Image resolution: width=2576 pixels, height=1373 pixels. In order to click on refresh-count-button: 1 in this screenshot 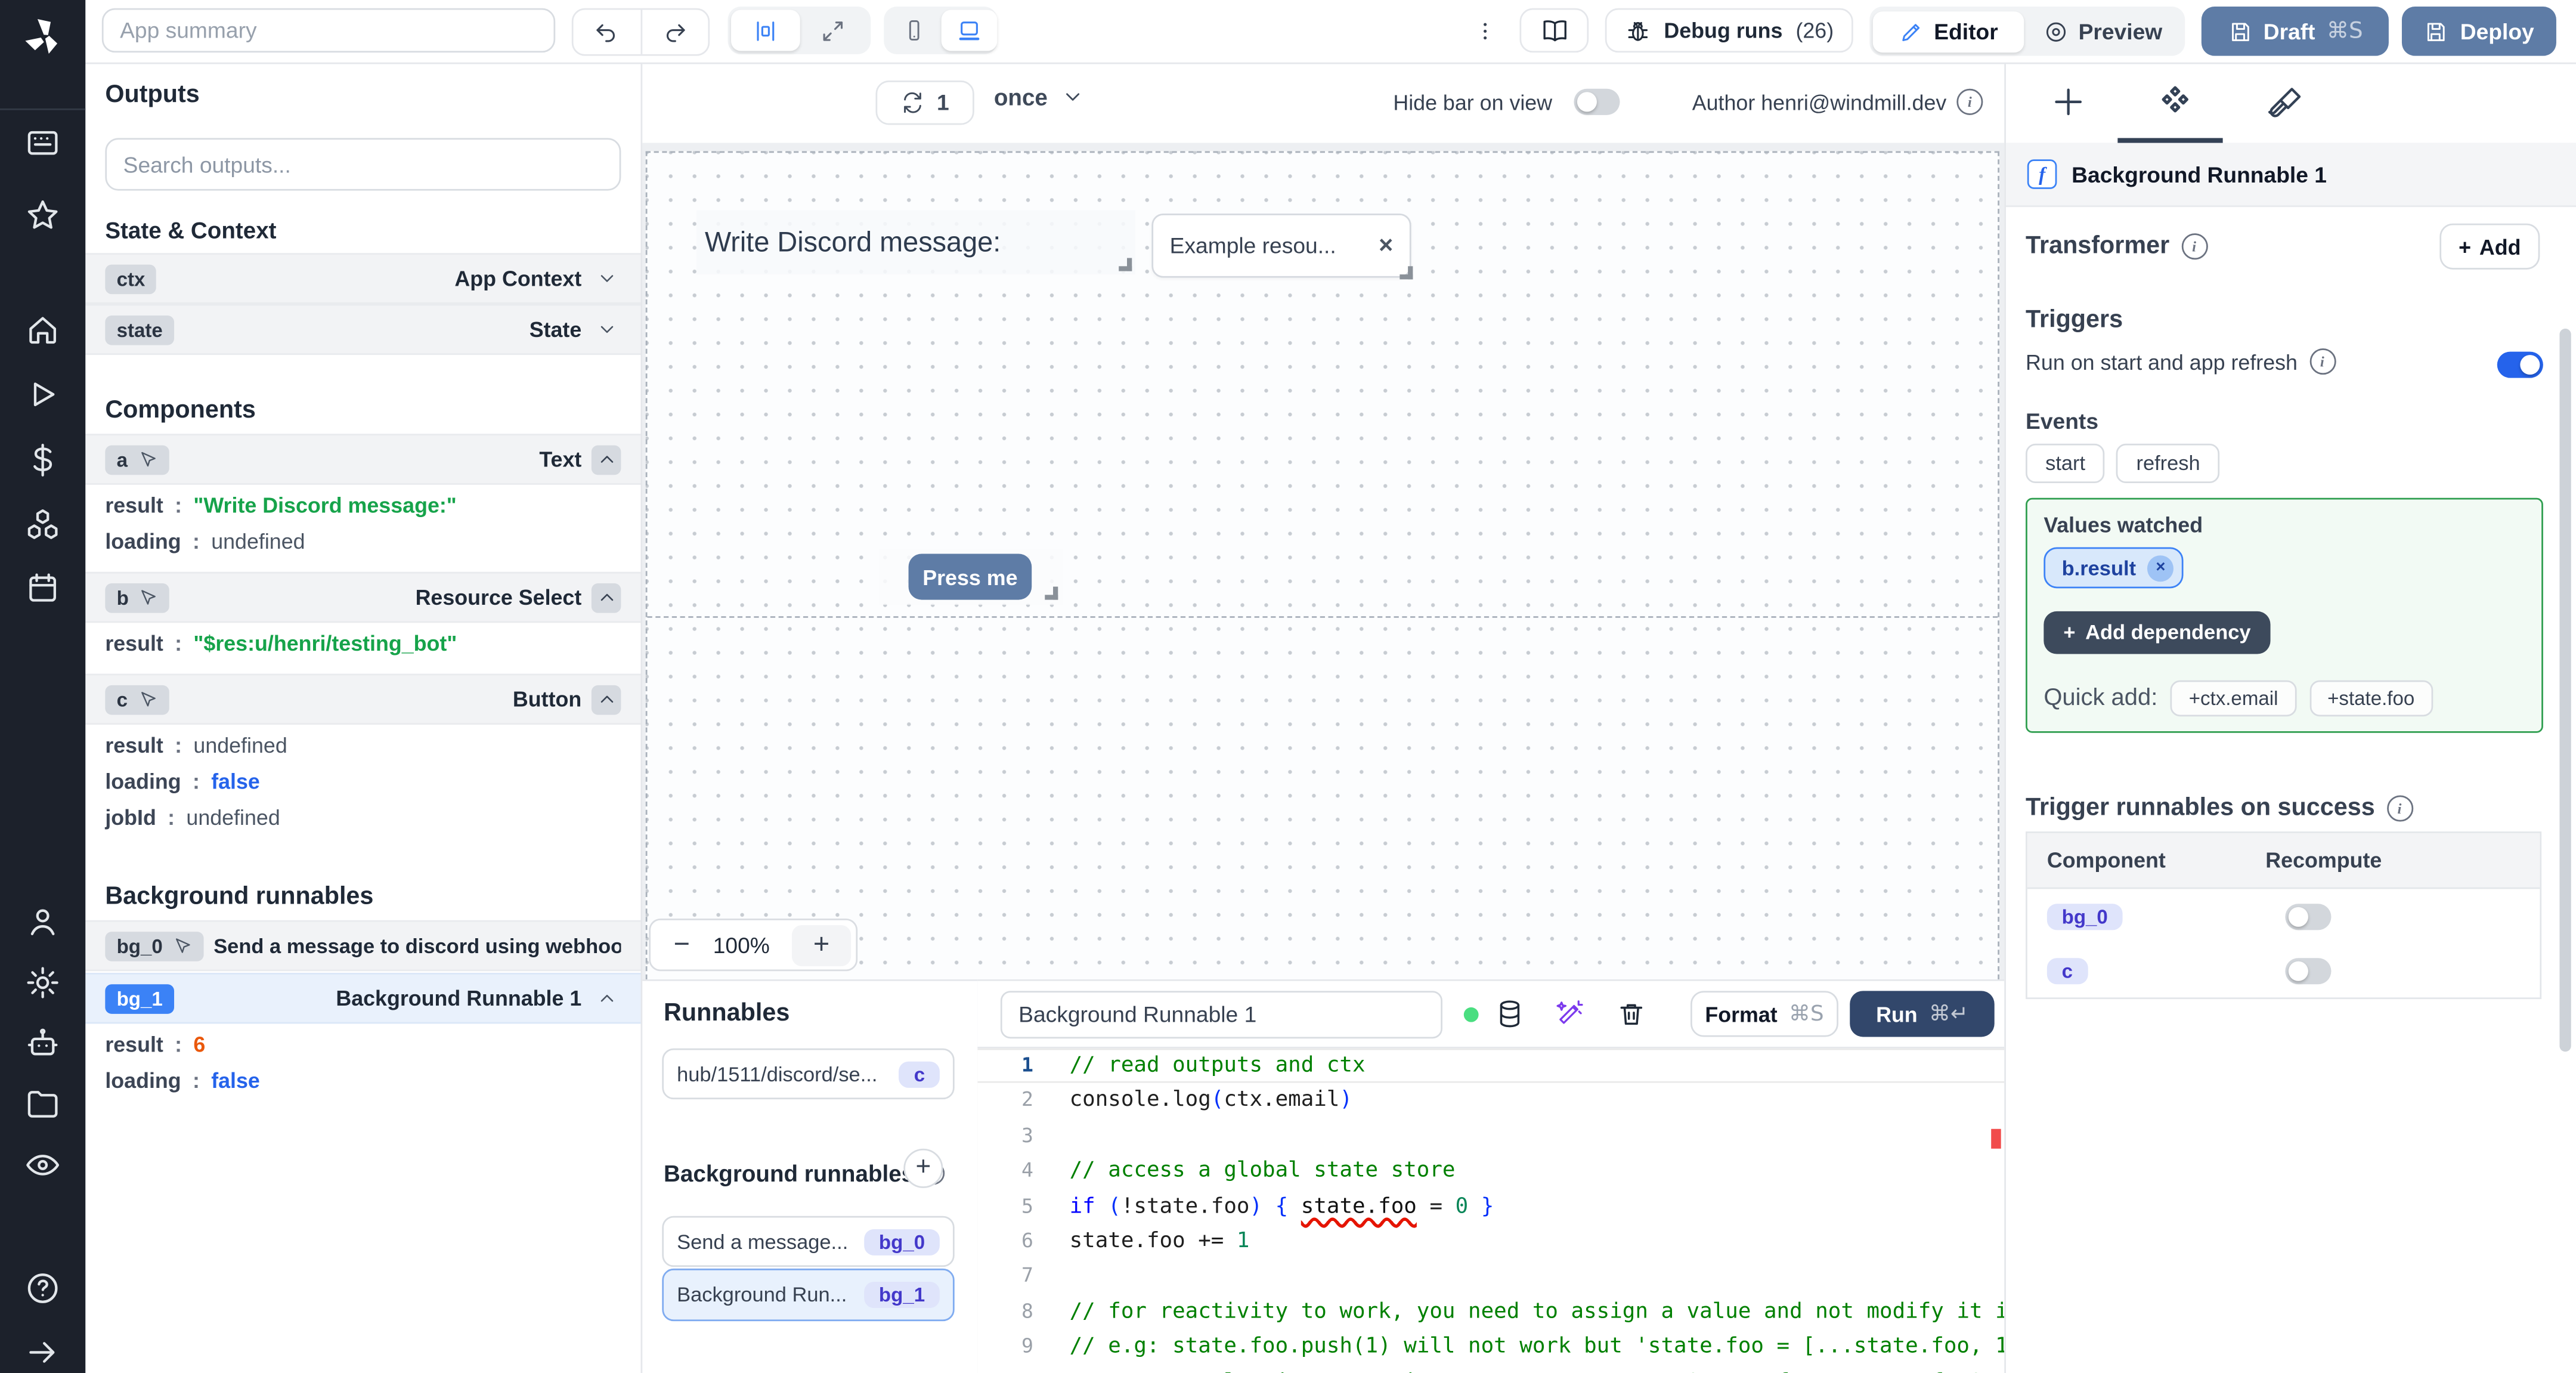, I will do `click(925, 102)`.